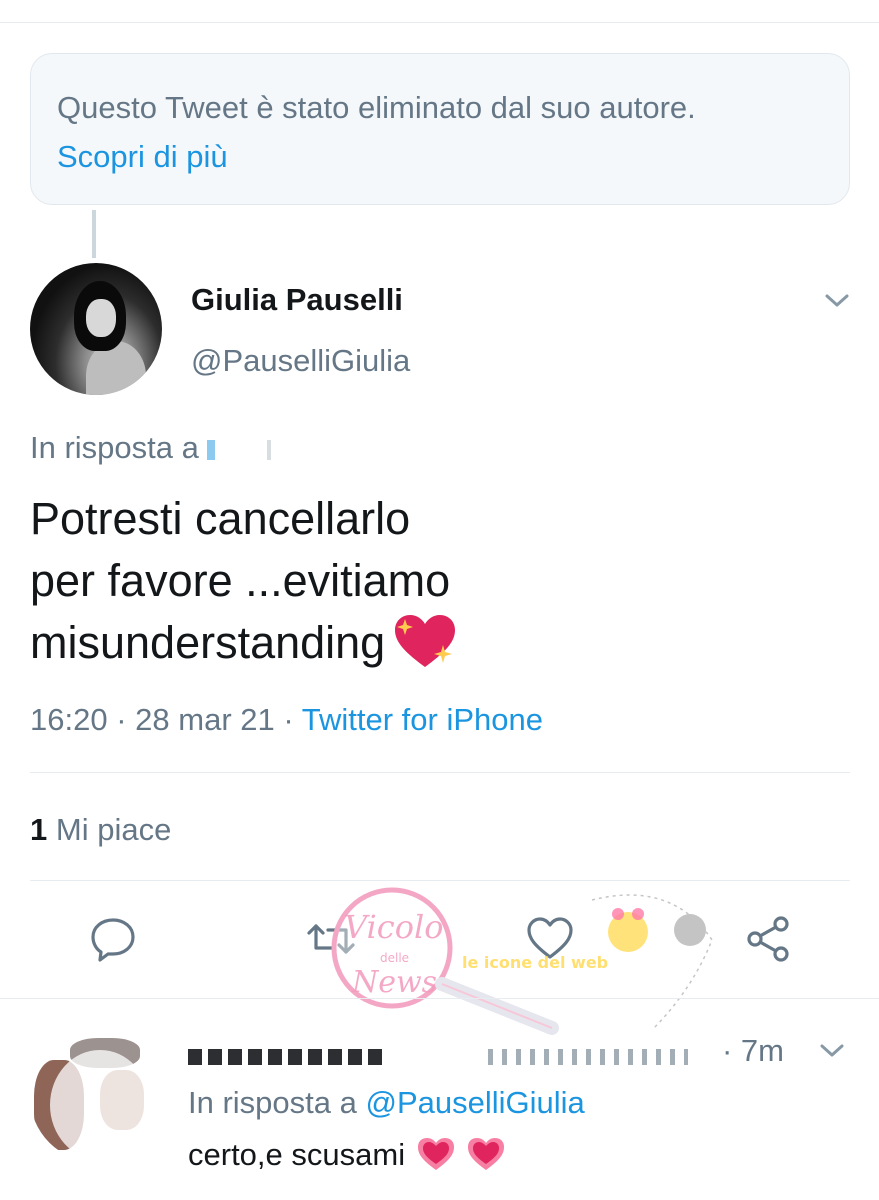 This screenshot has width=879, height=1200. I want to click on learn-more-link: Scopri di più, so click(440, 157).